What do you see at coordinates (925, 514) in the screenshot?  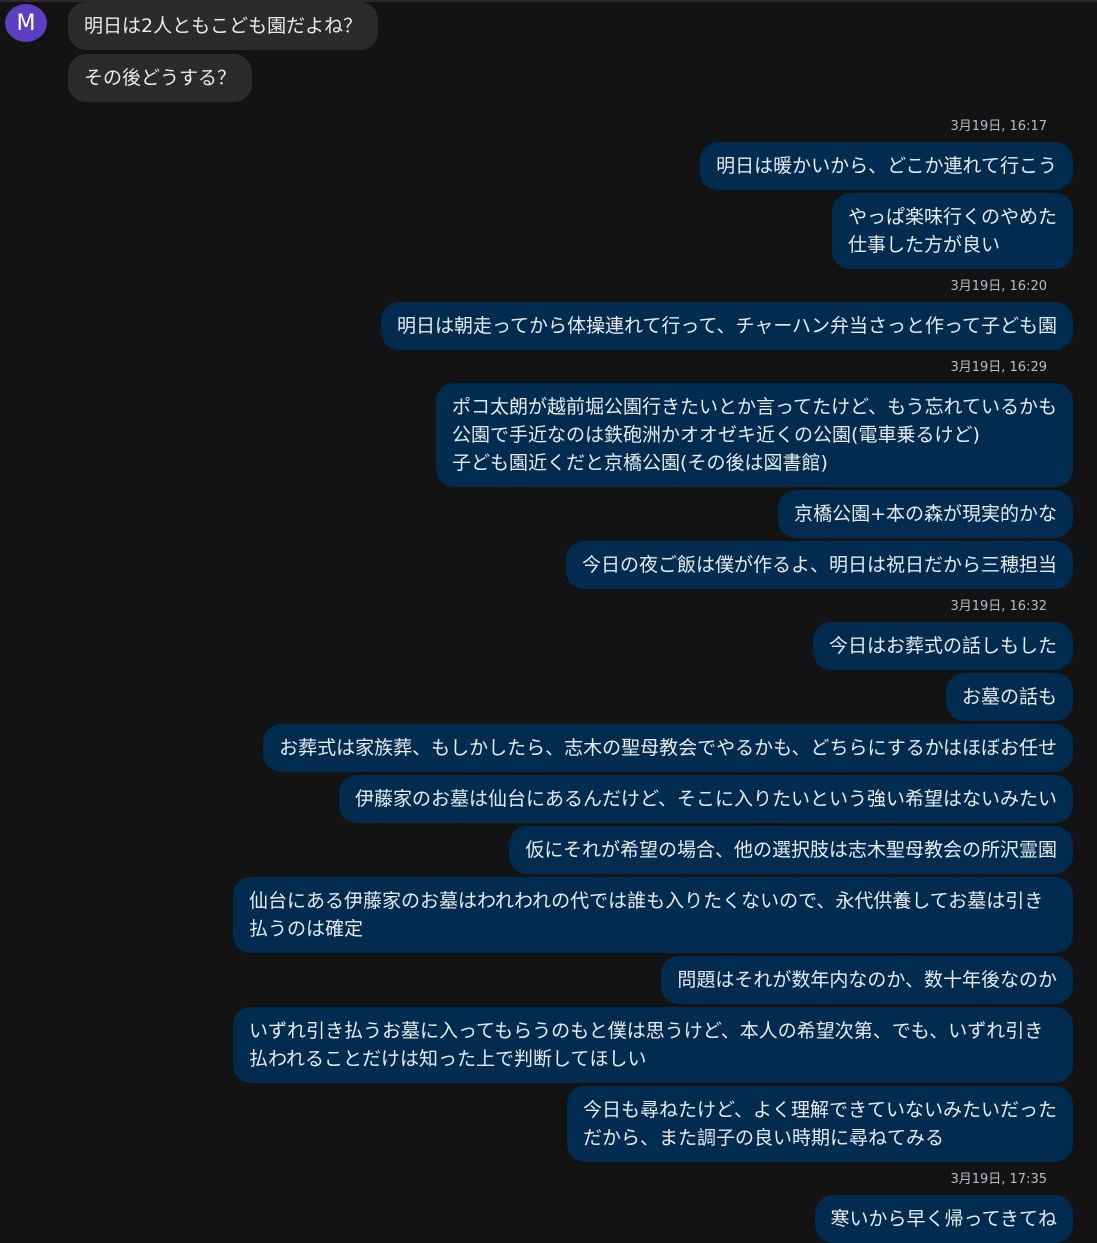 I see `outgoing-message: 京橋公園+本の森が現実的かな` at bounding box center [925, 514].